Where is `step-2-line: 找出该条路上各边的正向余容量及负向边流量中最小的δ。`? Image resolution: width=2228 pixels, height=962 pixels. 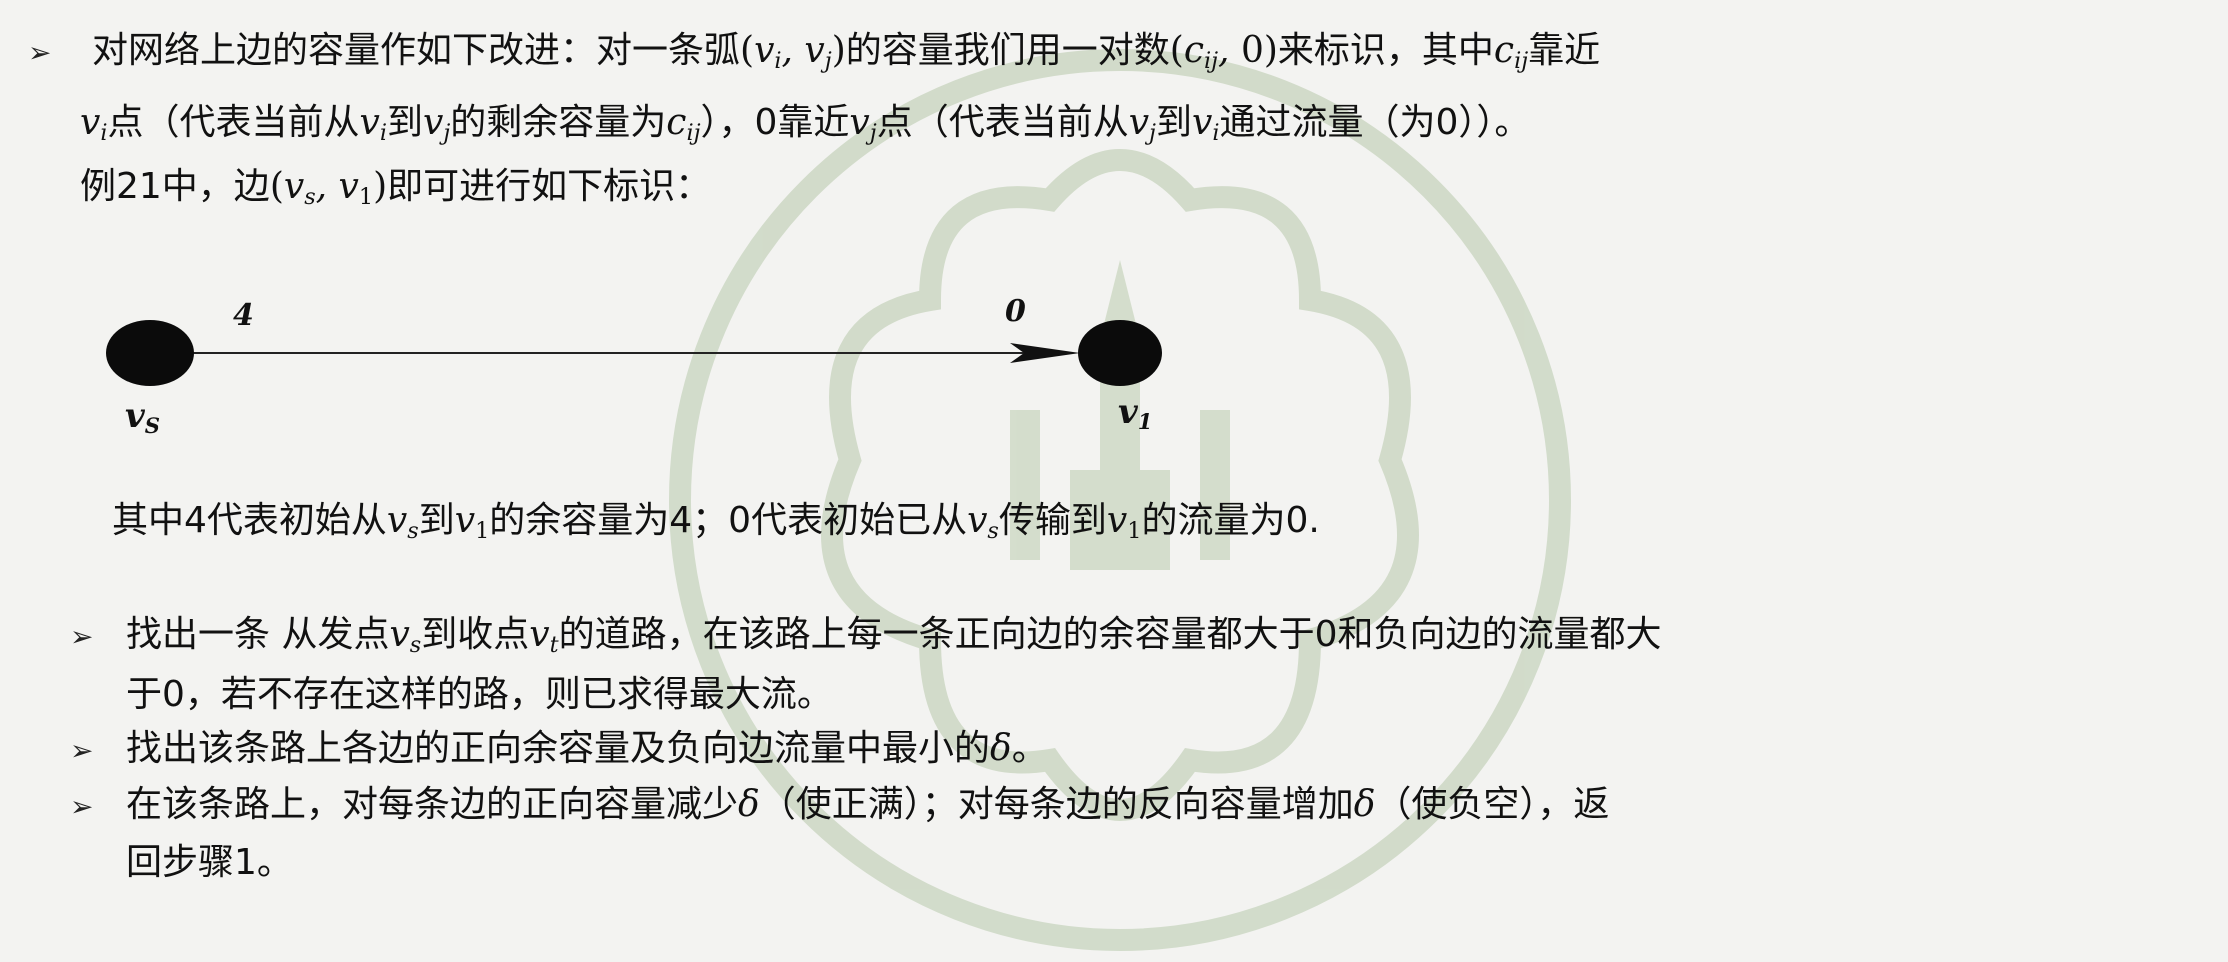 step-2-line: 找出该条路上各边的正向余容量及负向边流量中最小的δ。 is located at coordinates (587, 749).